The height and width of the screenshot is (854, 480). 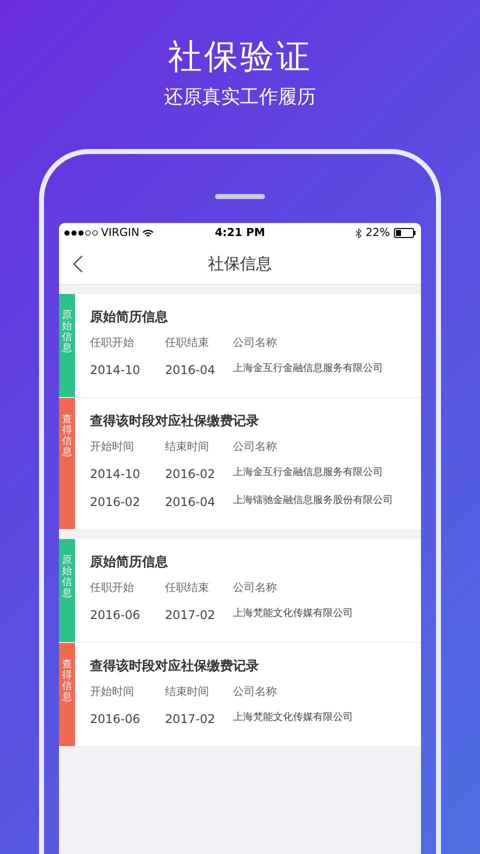 I want to click on battery-icon, so click(x=405, y=233).